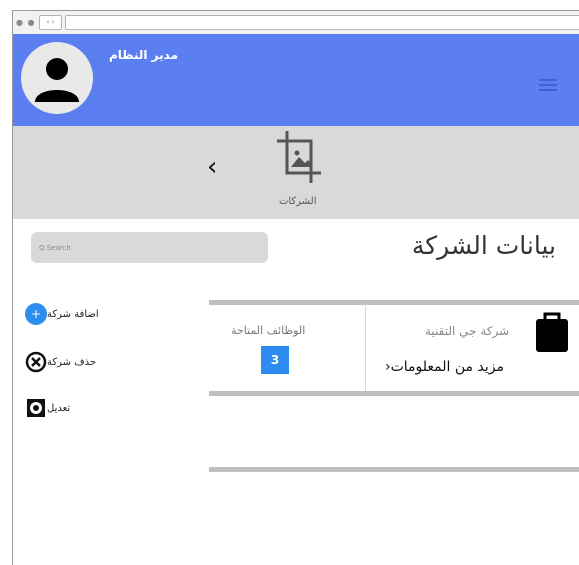 This screenshot has height=565, width=579. What do you see at coordinates (322, 22) in the screenshot?
I see `url-bar` at bounding box center [322, 22].